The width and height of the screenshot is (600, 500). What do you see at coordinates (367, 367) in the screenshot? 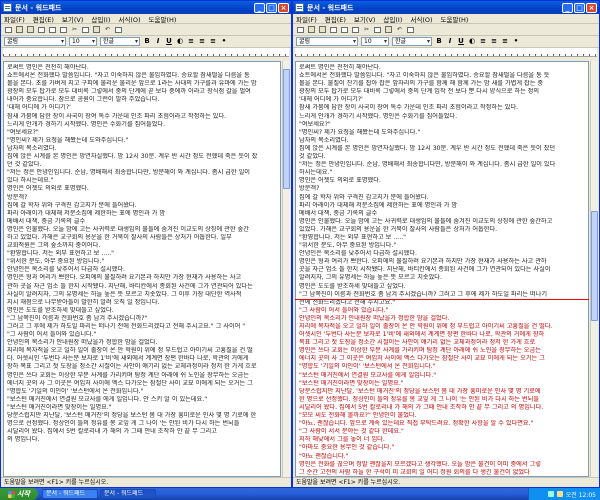
I see `text-line: "명합도 '기일의 이인이' '보스턴에서 온 전화입니다."` at bounding box center [367, 367].